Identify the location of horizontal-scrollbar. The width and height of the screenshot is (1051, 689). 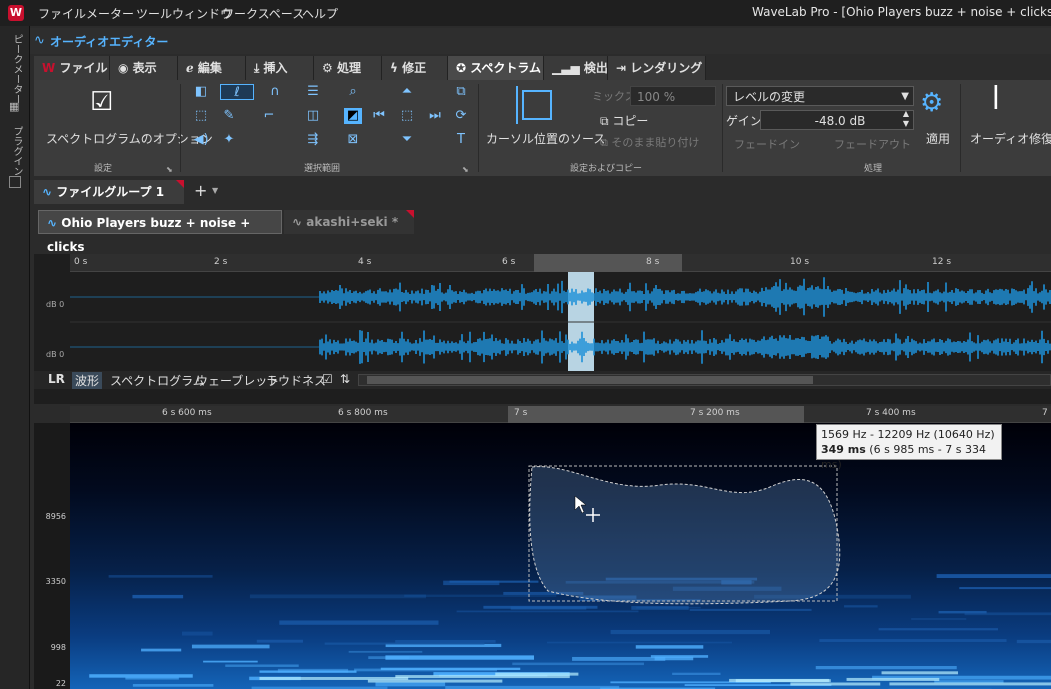
(704, 380).